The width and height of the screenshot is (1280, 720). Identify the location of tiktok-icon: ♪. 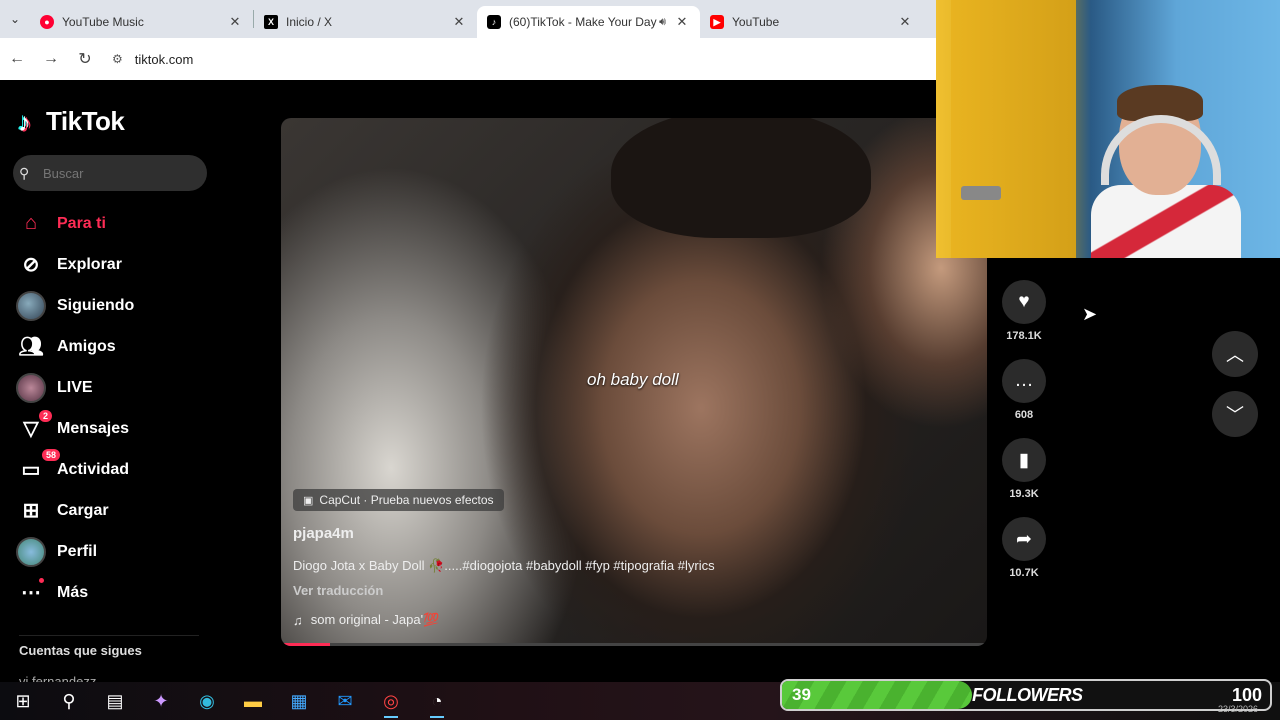
(494, 22).